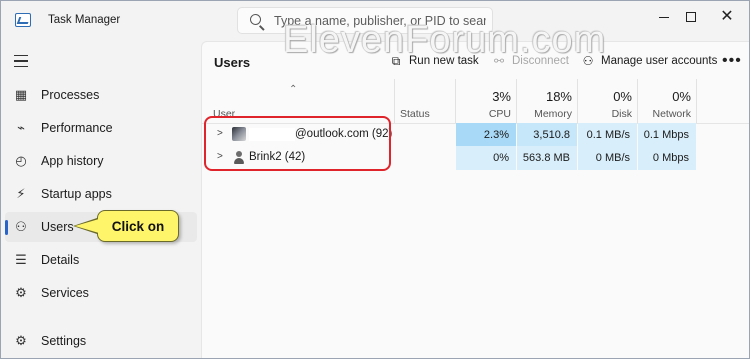  I want to click on app-history-icon: ◴, so click(21, 160).